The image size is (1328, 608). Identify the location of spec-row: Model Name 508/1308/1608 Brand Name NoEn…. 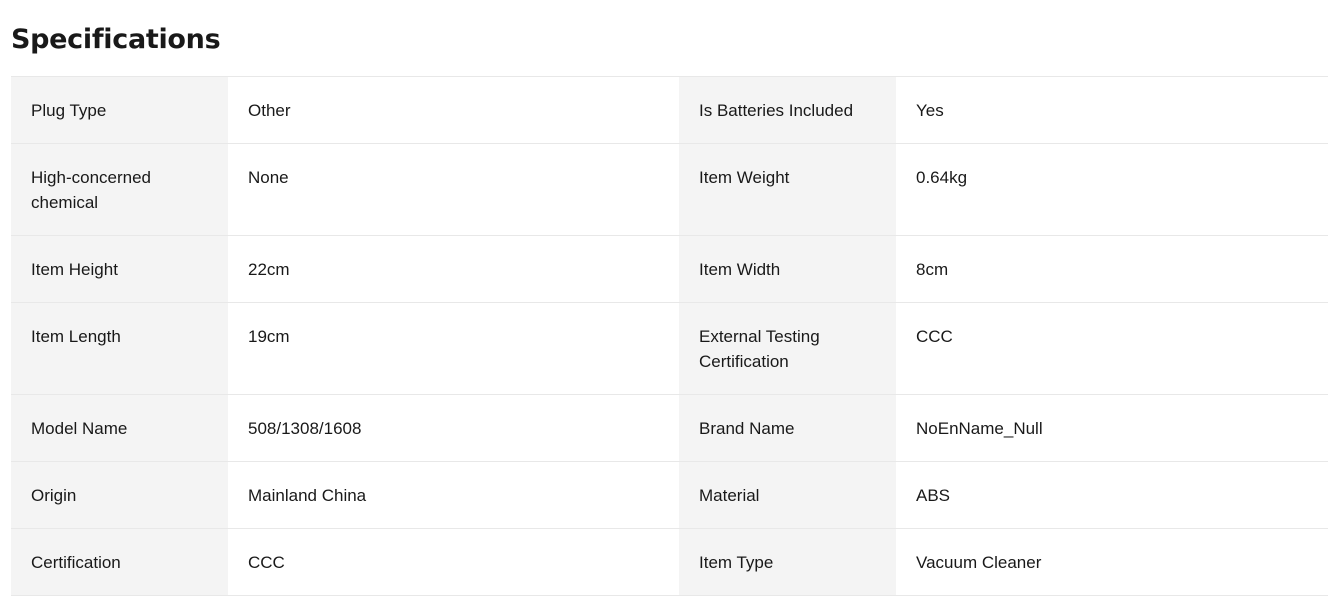
(669, 428).